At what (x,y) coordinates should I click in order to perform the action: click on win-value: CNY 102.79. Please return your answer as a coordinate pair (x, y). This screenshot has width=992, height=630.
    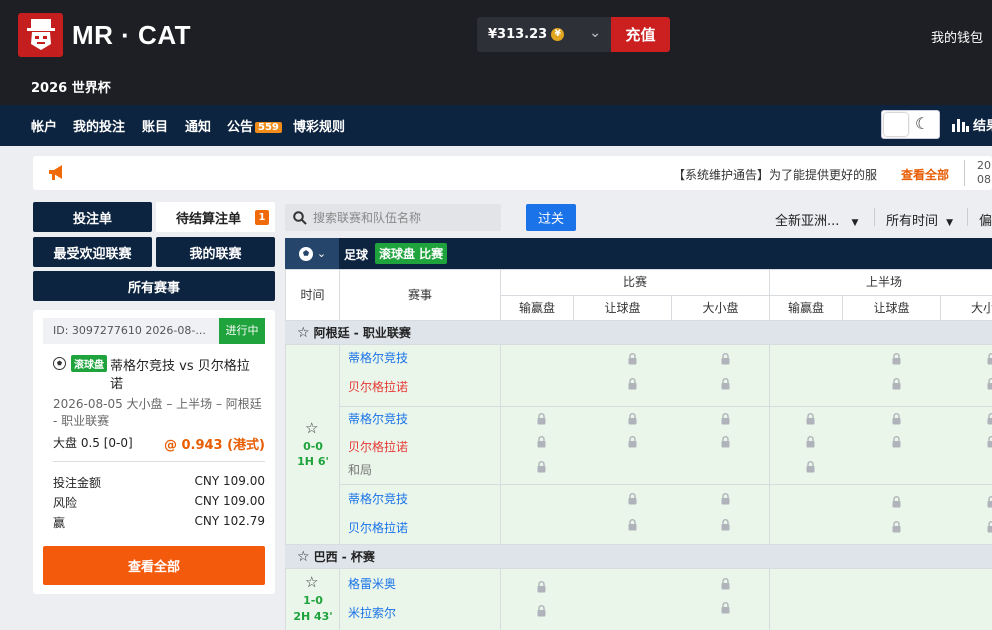
    Looking at the image, I should click on (230, 521).